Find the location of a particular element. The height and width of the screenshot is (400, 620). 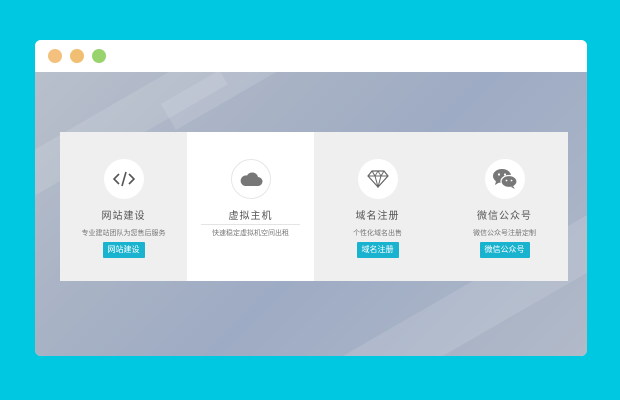

wechat-account-button: 微信公众号 is located at coordinates (504, 250).